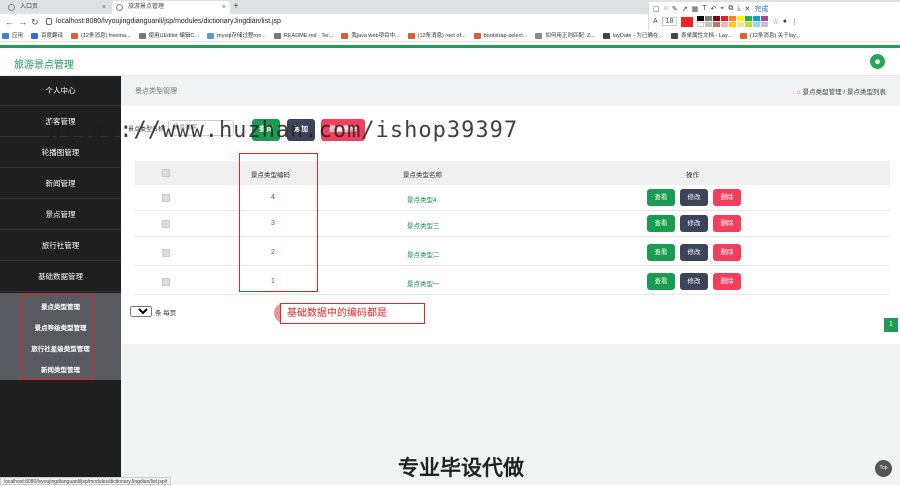 This screenshot has height=486, width=900. I want to click on sidebar-item-news: 新闻管理, so click(60, 184).